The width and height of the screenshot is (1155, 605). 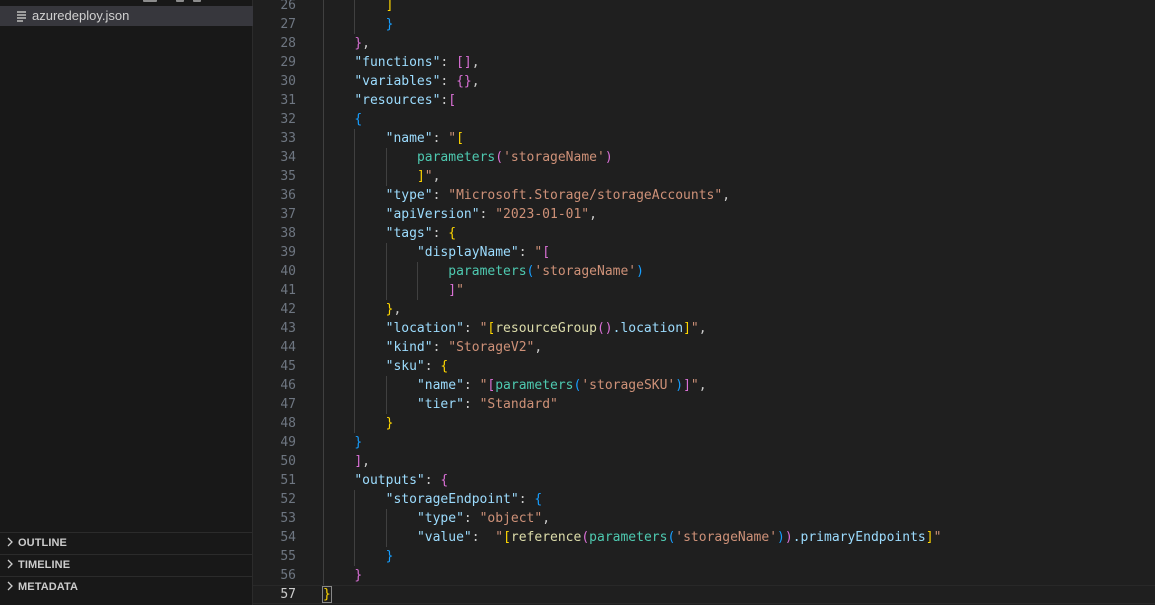 What do you see at coordinates (358, 575) in the screenshot?
I see `token: }` at bounding box center [358, 575].